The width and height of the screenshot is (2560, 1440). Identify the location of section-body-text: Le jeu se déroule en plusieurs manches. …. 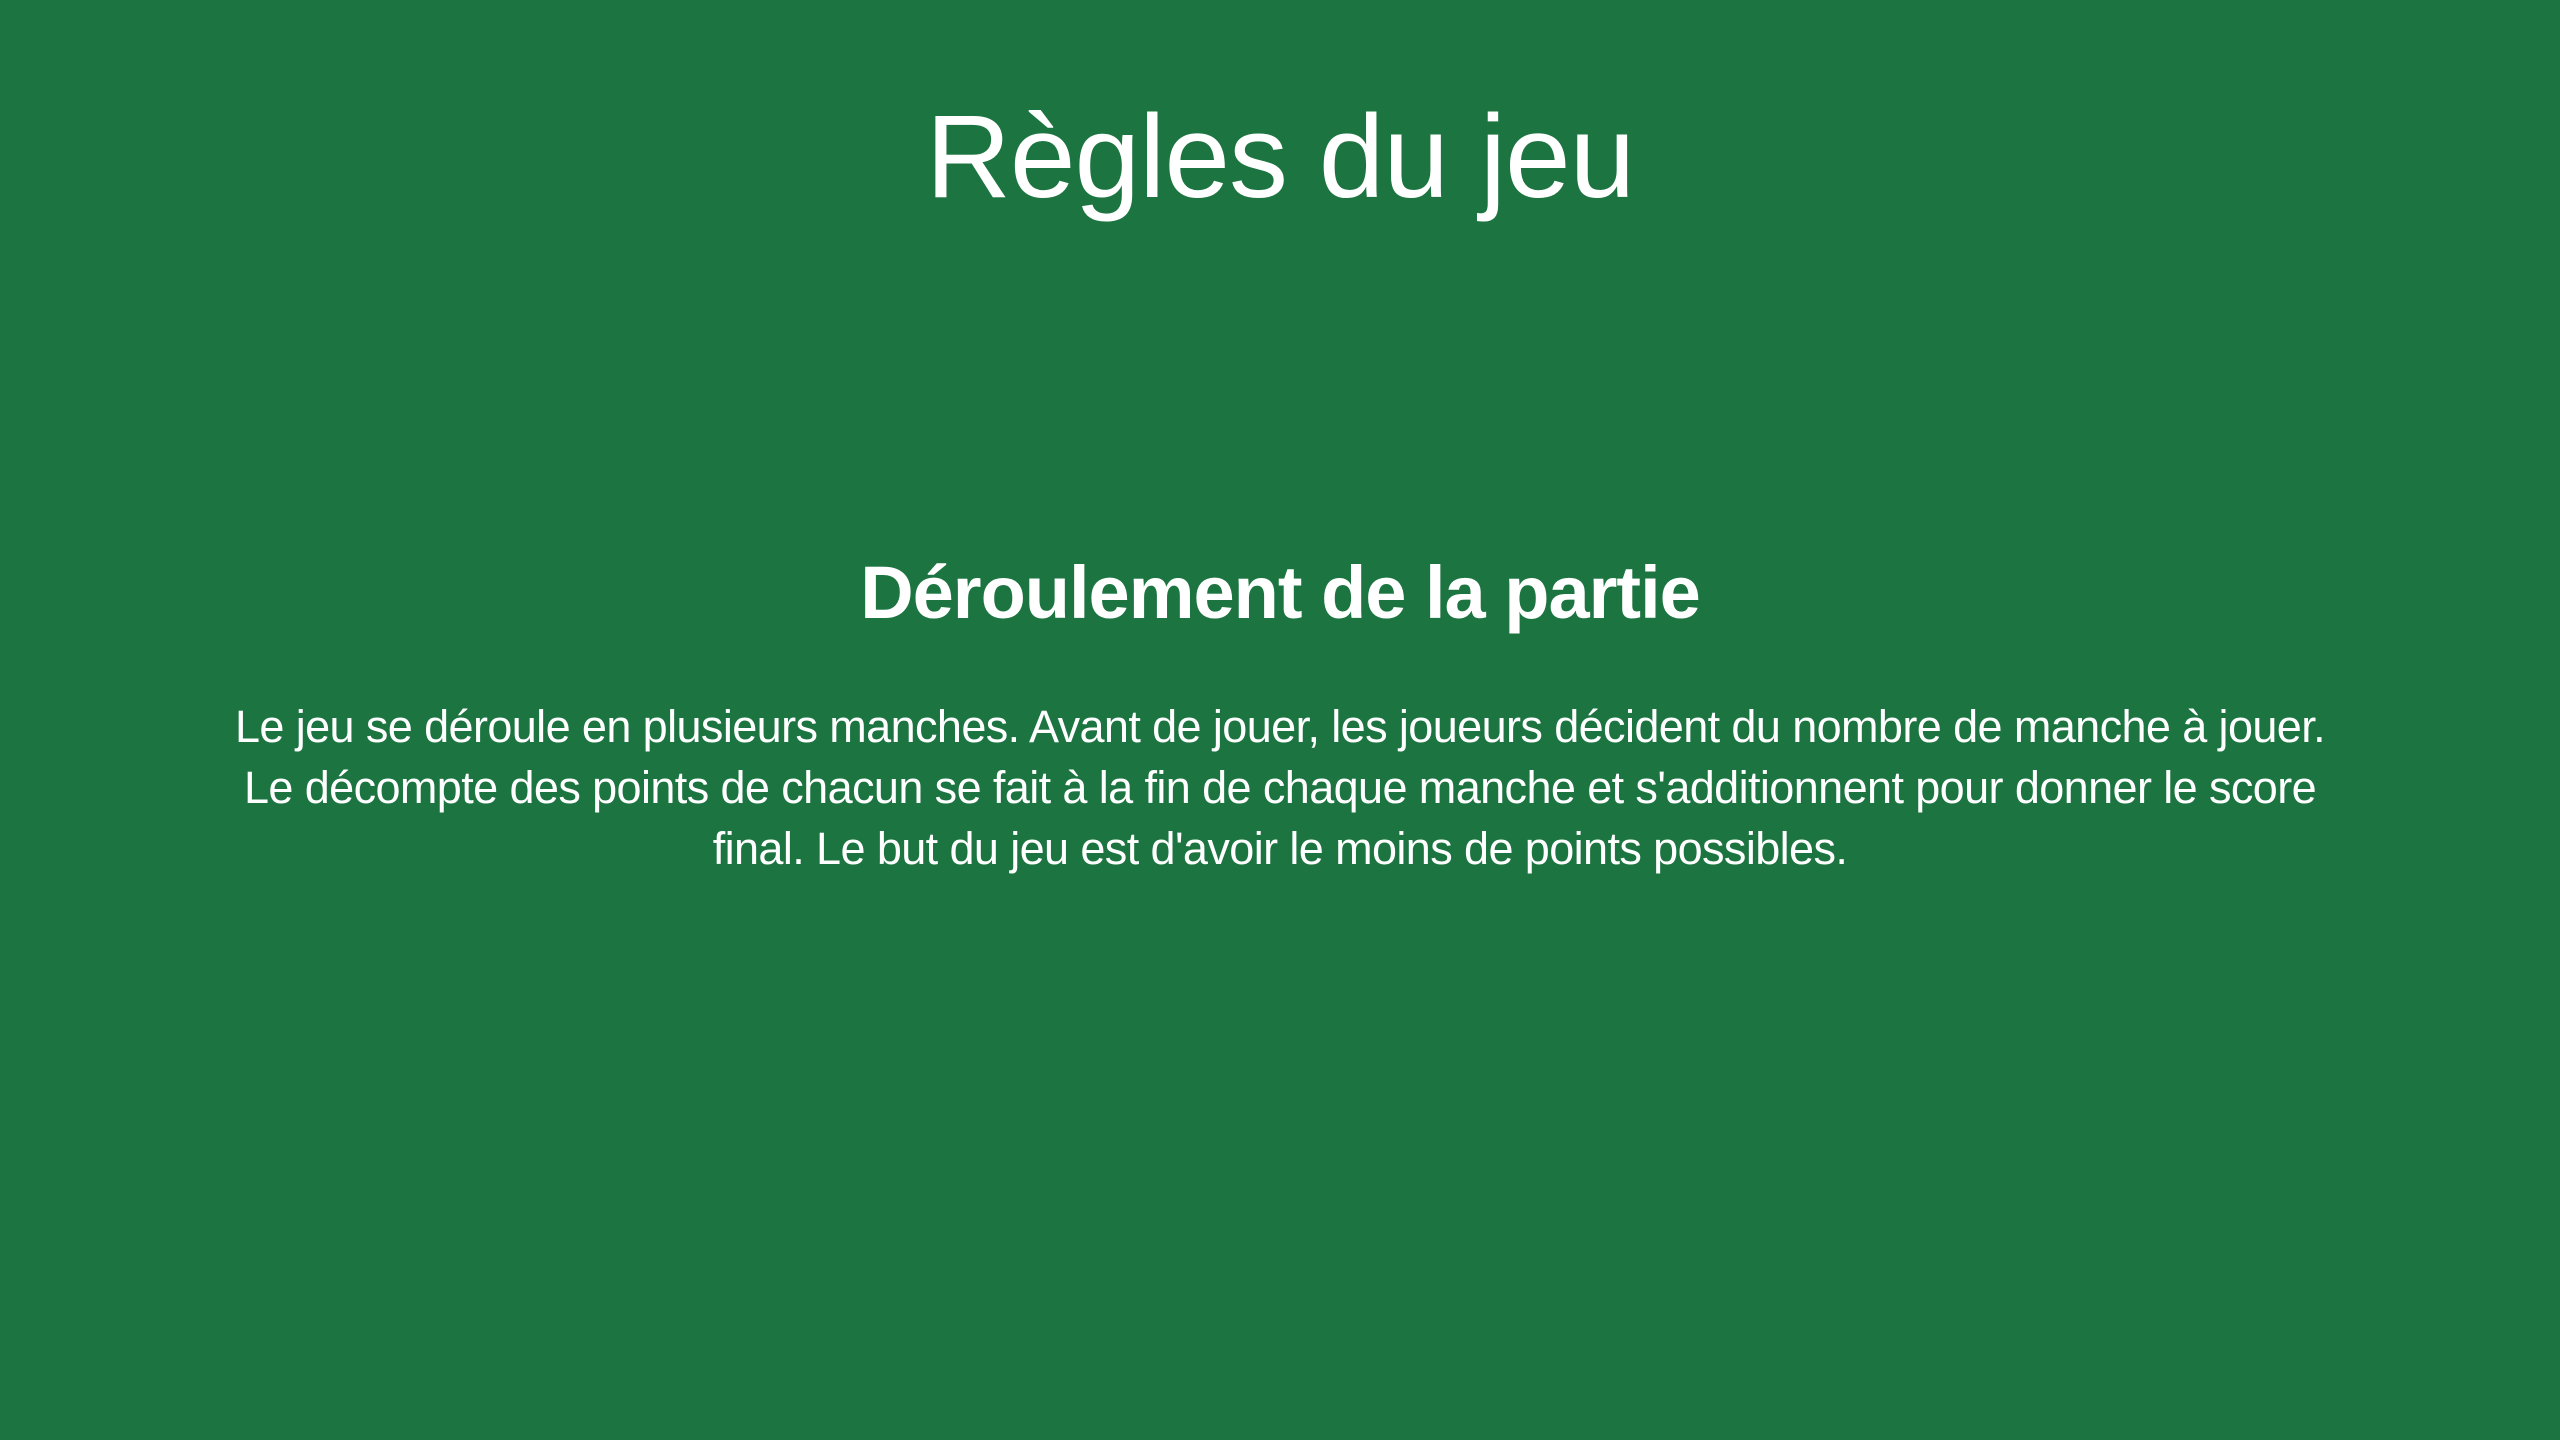
(1280, 787).